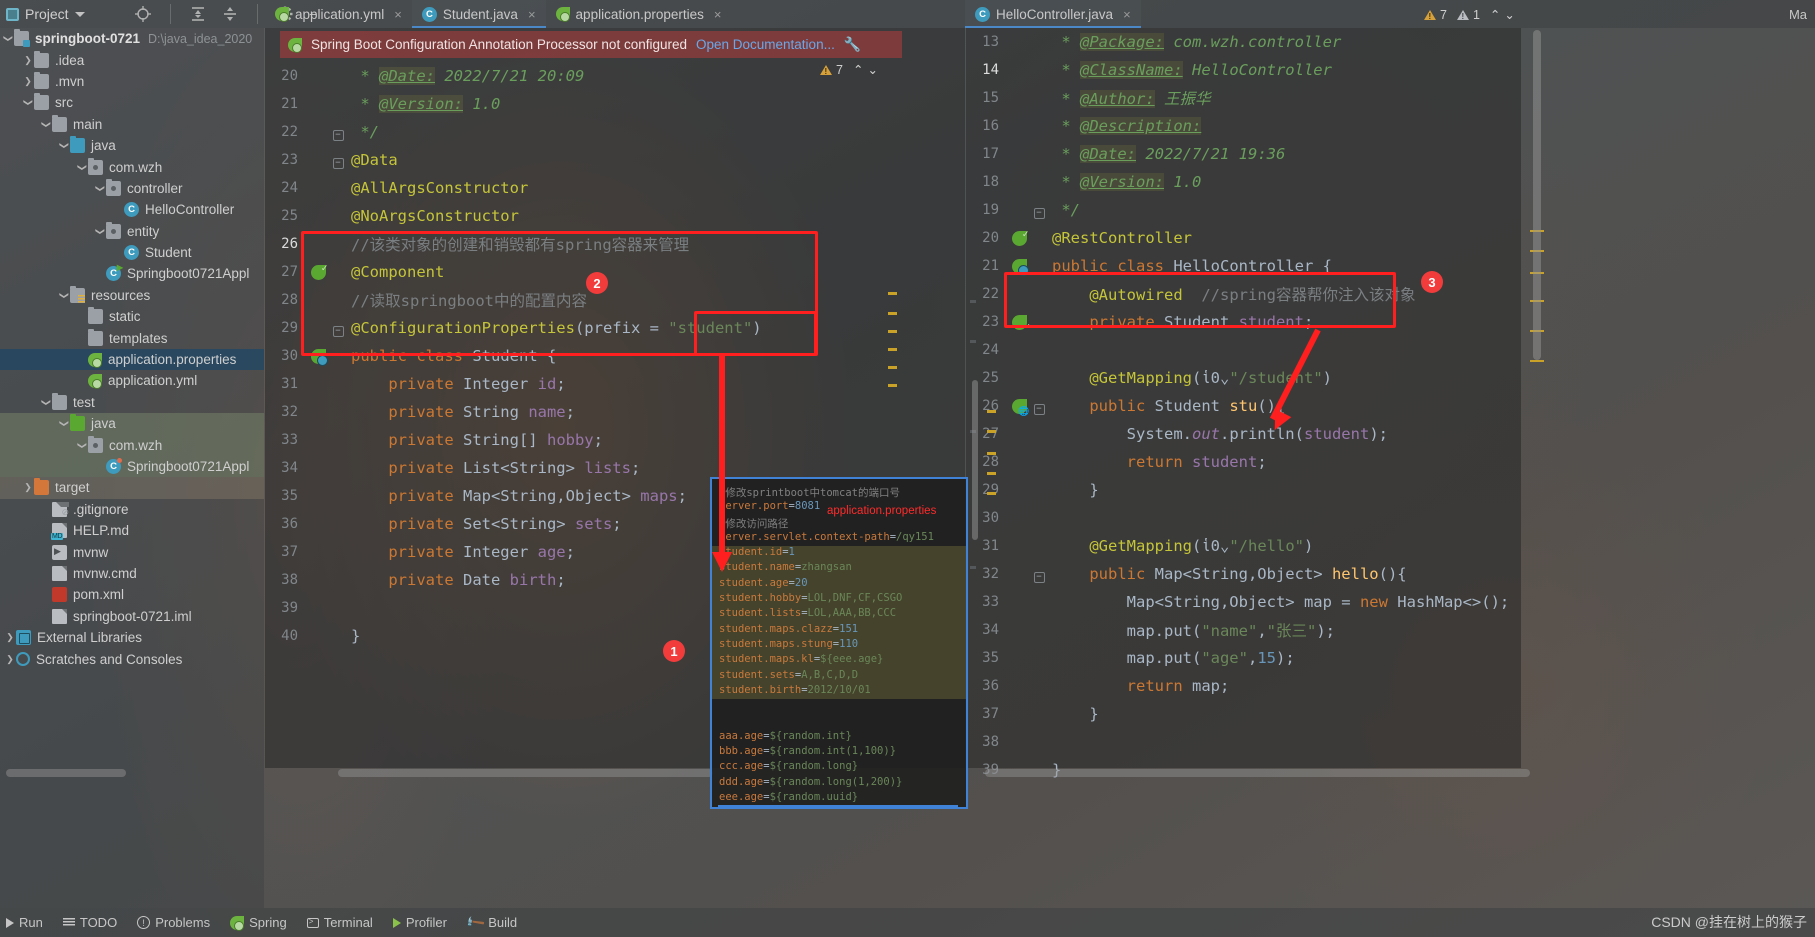 Image resolution: width=1815 pixels, height=937 pixels. I want to click on code-line: 14 * @ClassName: HelloController, so click(1243, 70).